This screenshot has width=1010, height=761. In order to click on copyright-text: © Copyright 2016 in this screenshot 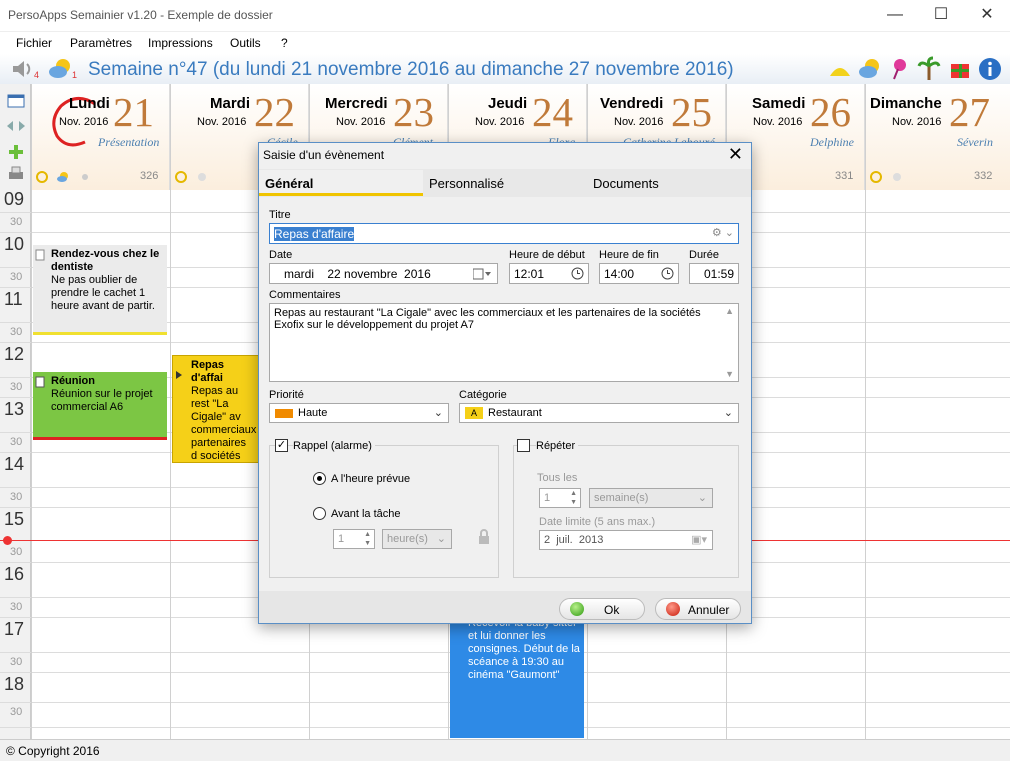, I will do `click(53, 751)`.